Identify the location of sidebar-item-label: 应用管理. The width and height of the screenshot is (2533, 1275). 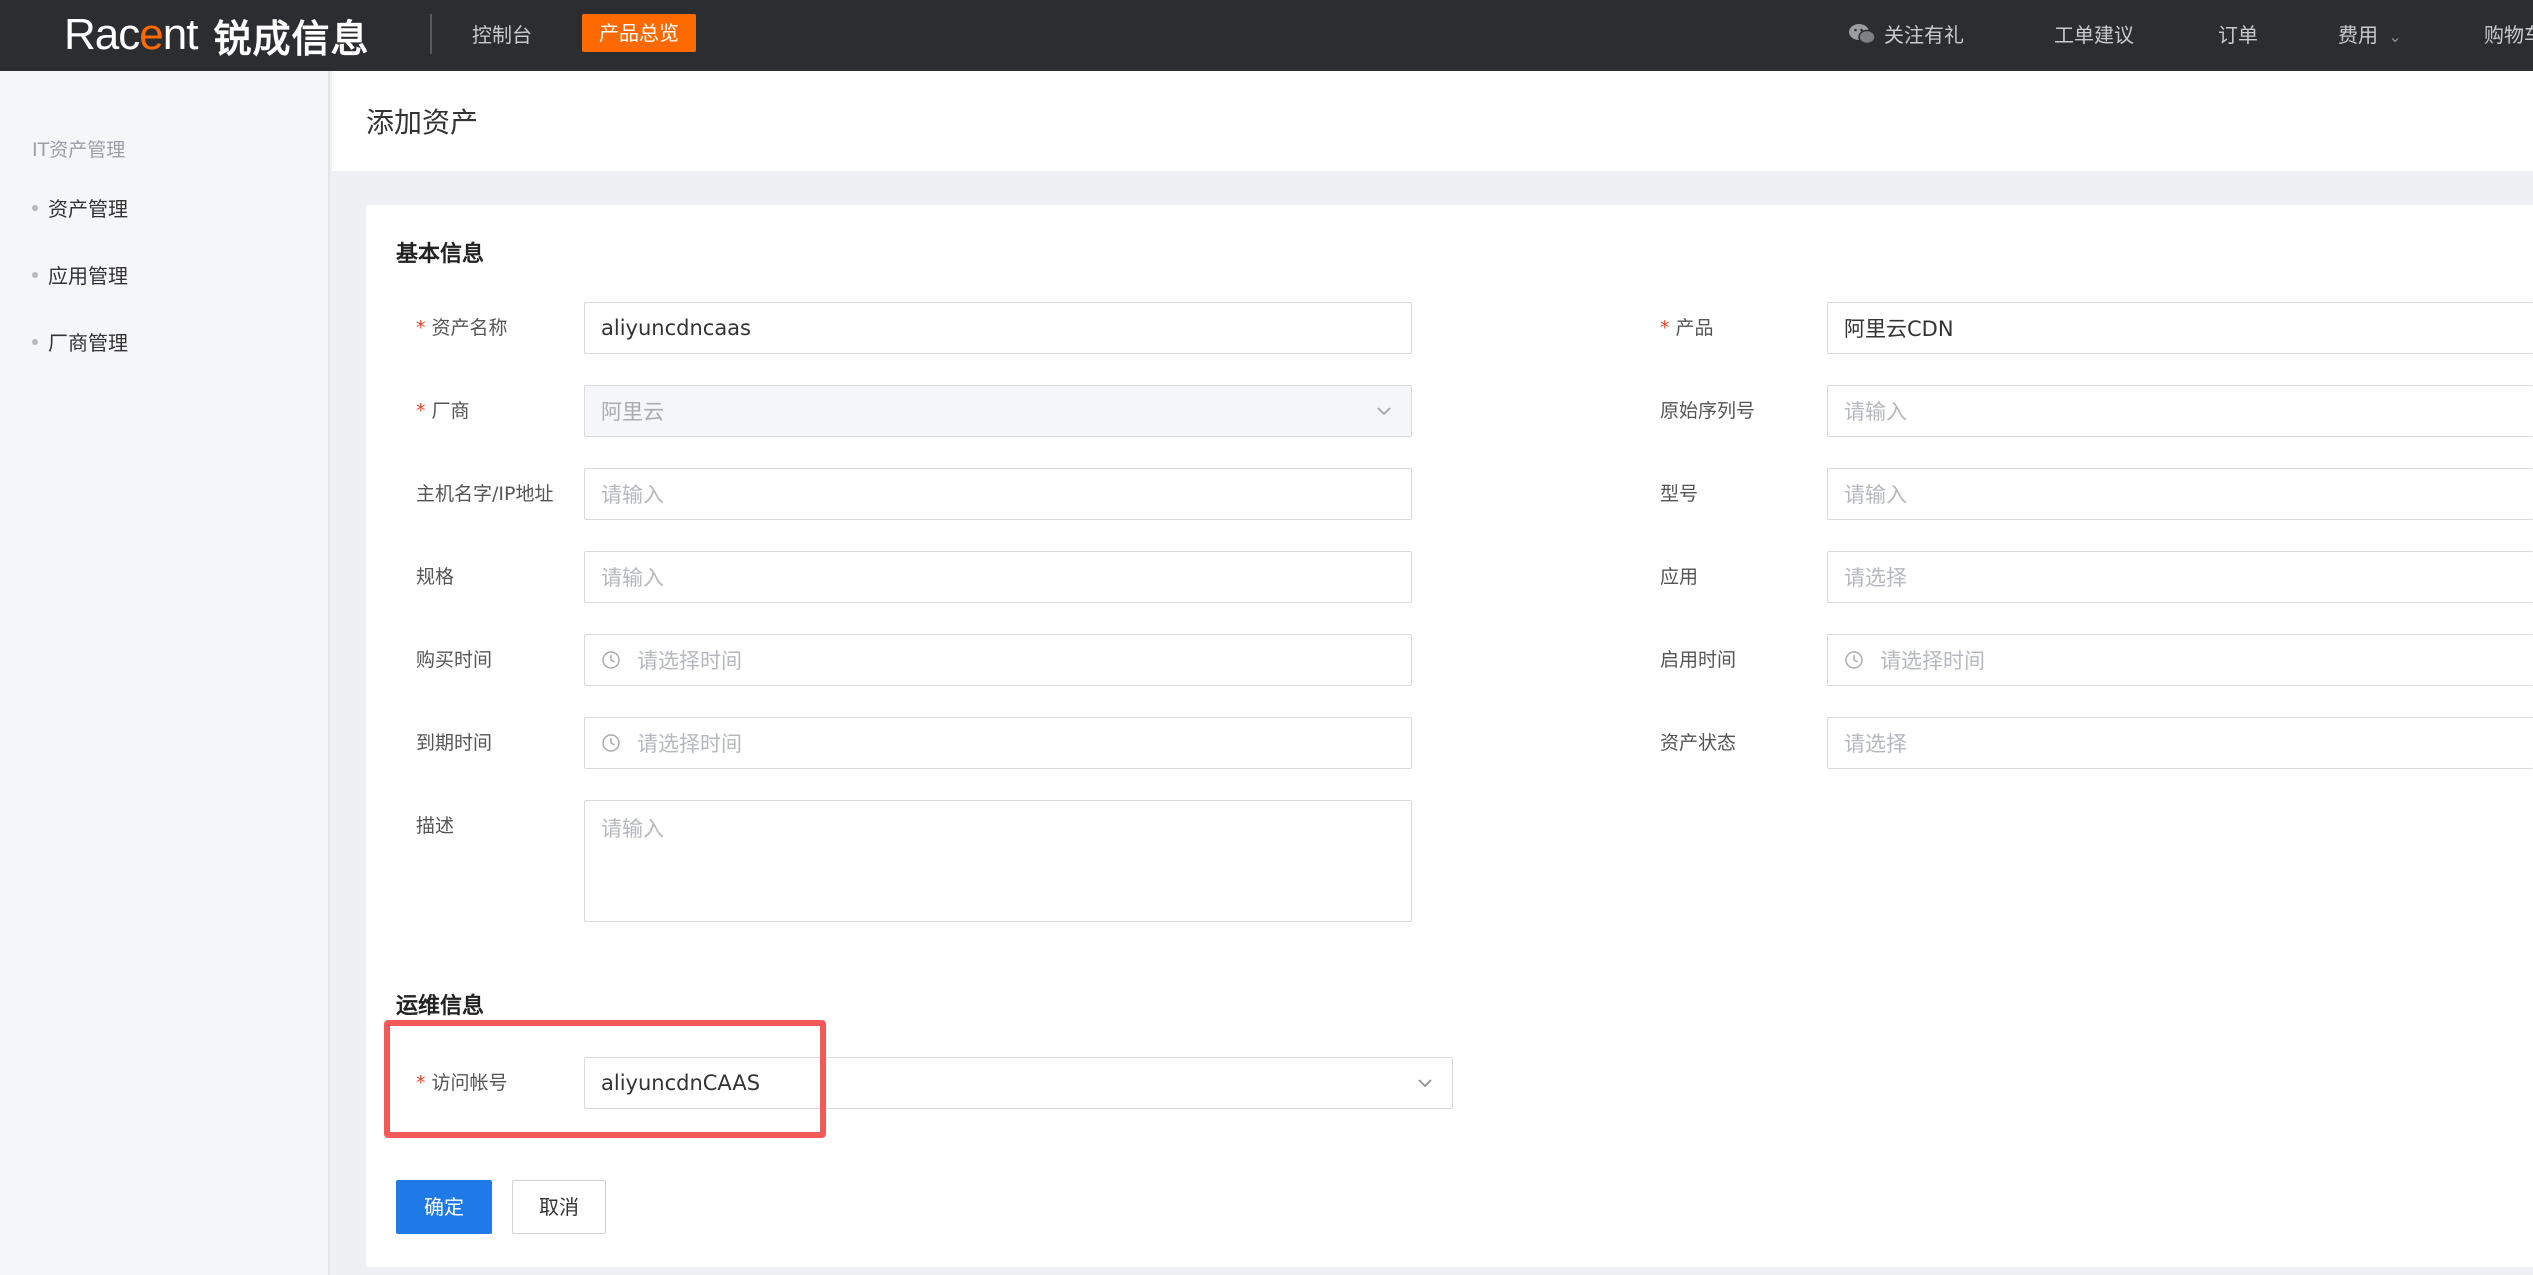
(88, 276).